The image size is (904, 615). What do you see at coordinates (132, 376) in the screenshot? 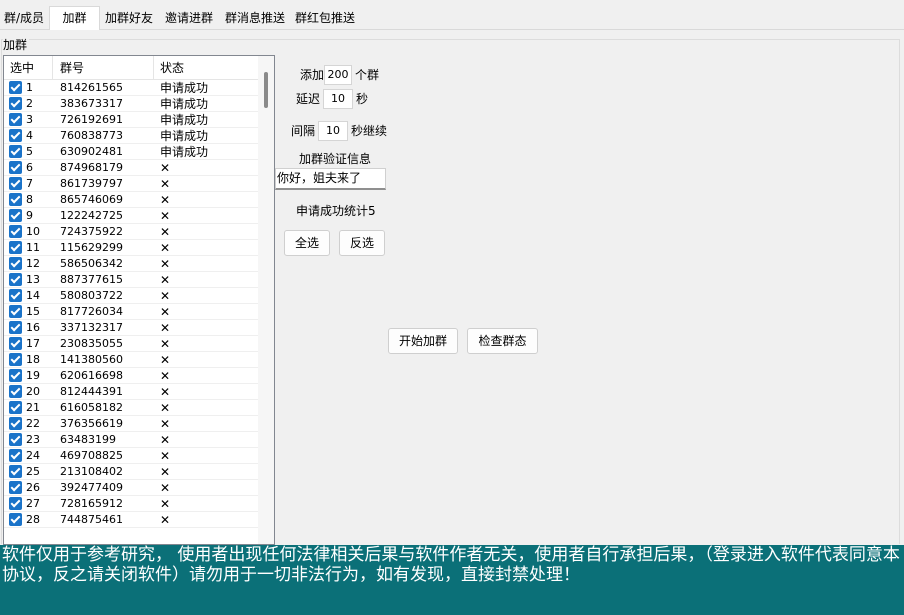
I see `table-row: 19 620616698 ✕` at bounding box center [132, 376].